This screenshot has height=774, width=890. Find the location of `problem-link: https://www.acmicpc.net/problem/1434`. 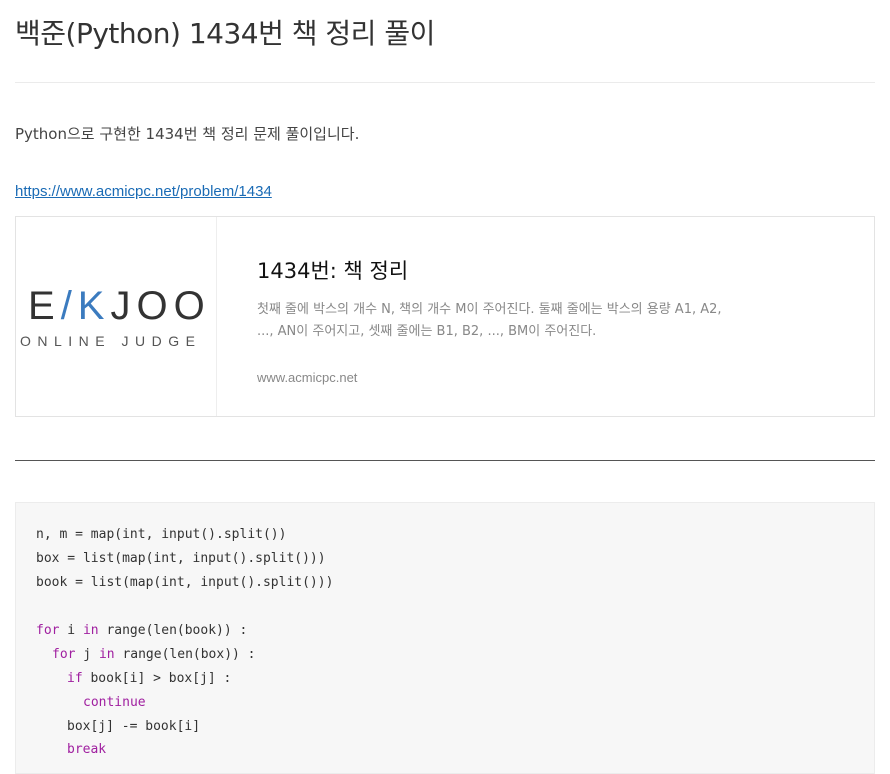

problem-link: https://www.acmicpc.net/problem/1434 is located at coordinates (143, 192).